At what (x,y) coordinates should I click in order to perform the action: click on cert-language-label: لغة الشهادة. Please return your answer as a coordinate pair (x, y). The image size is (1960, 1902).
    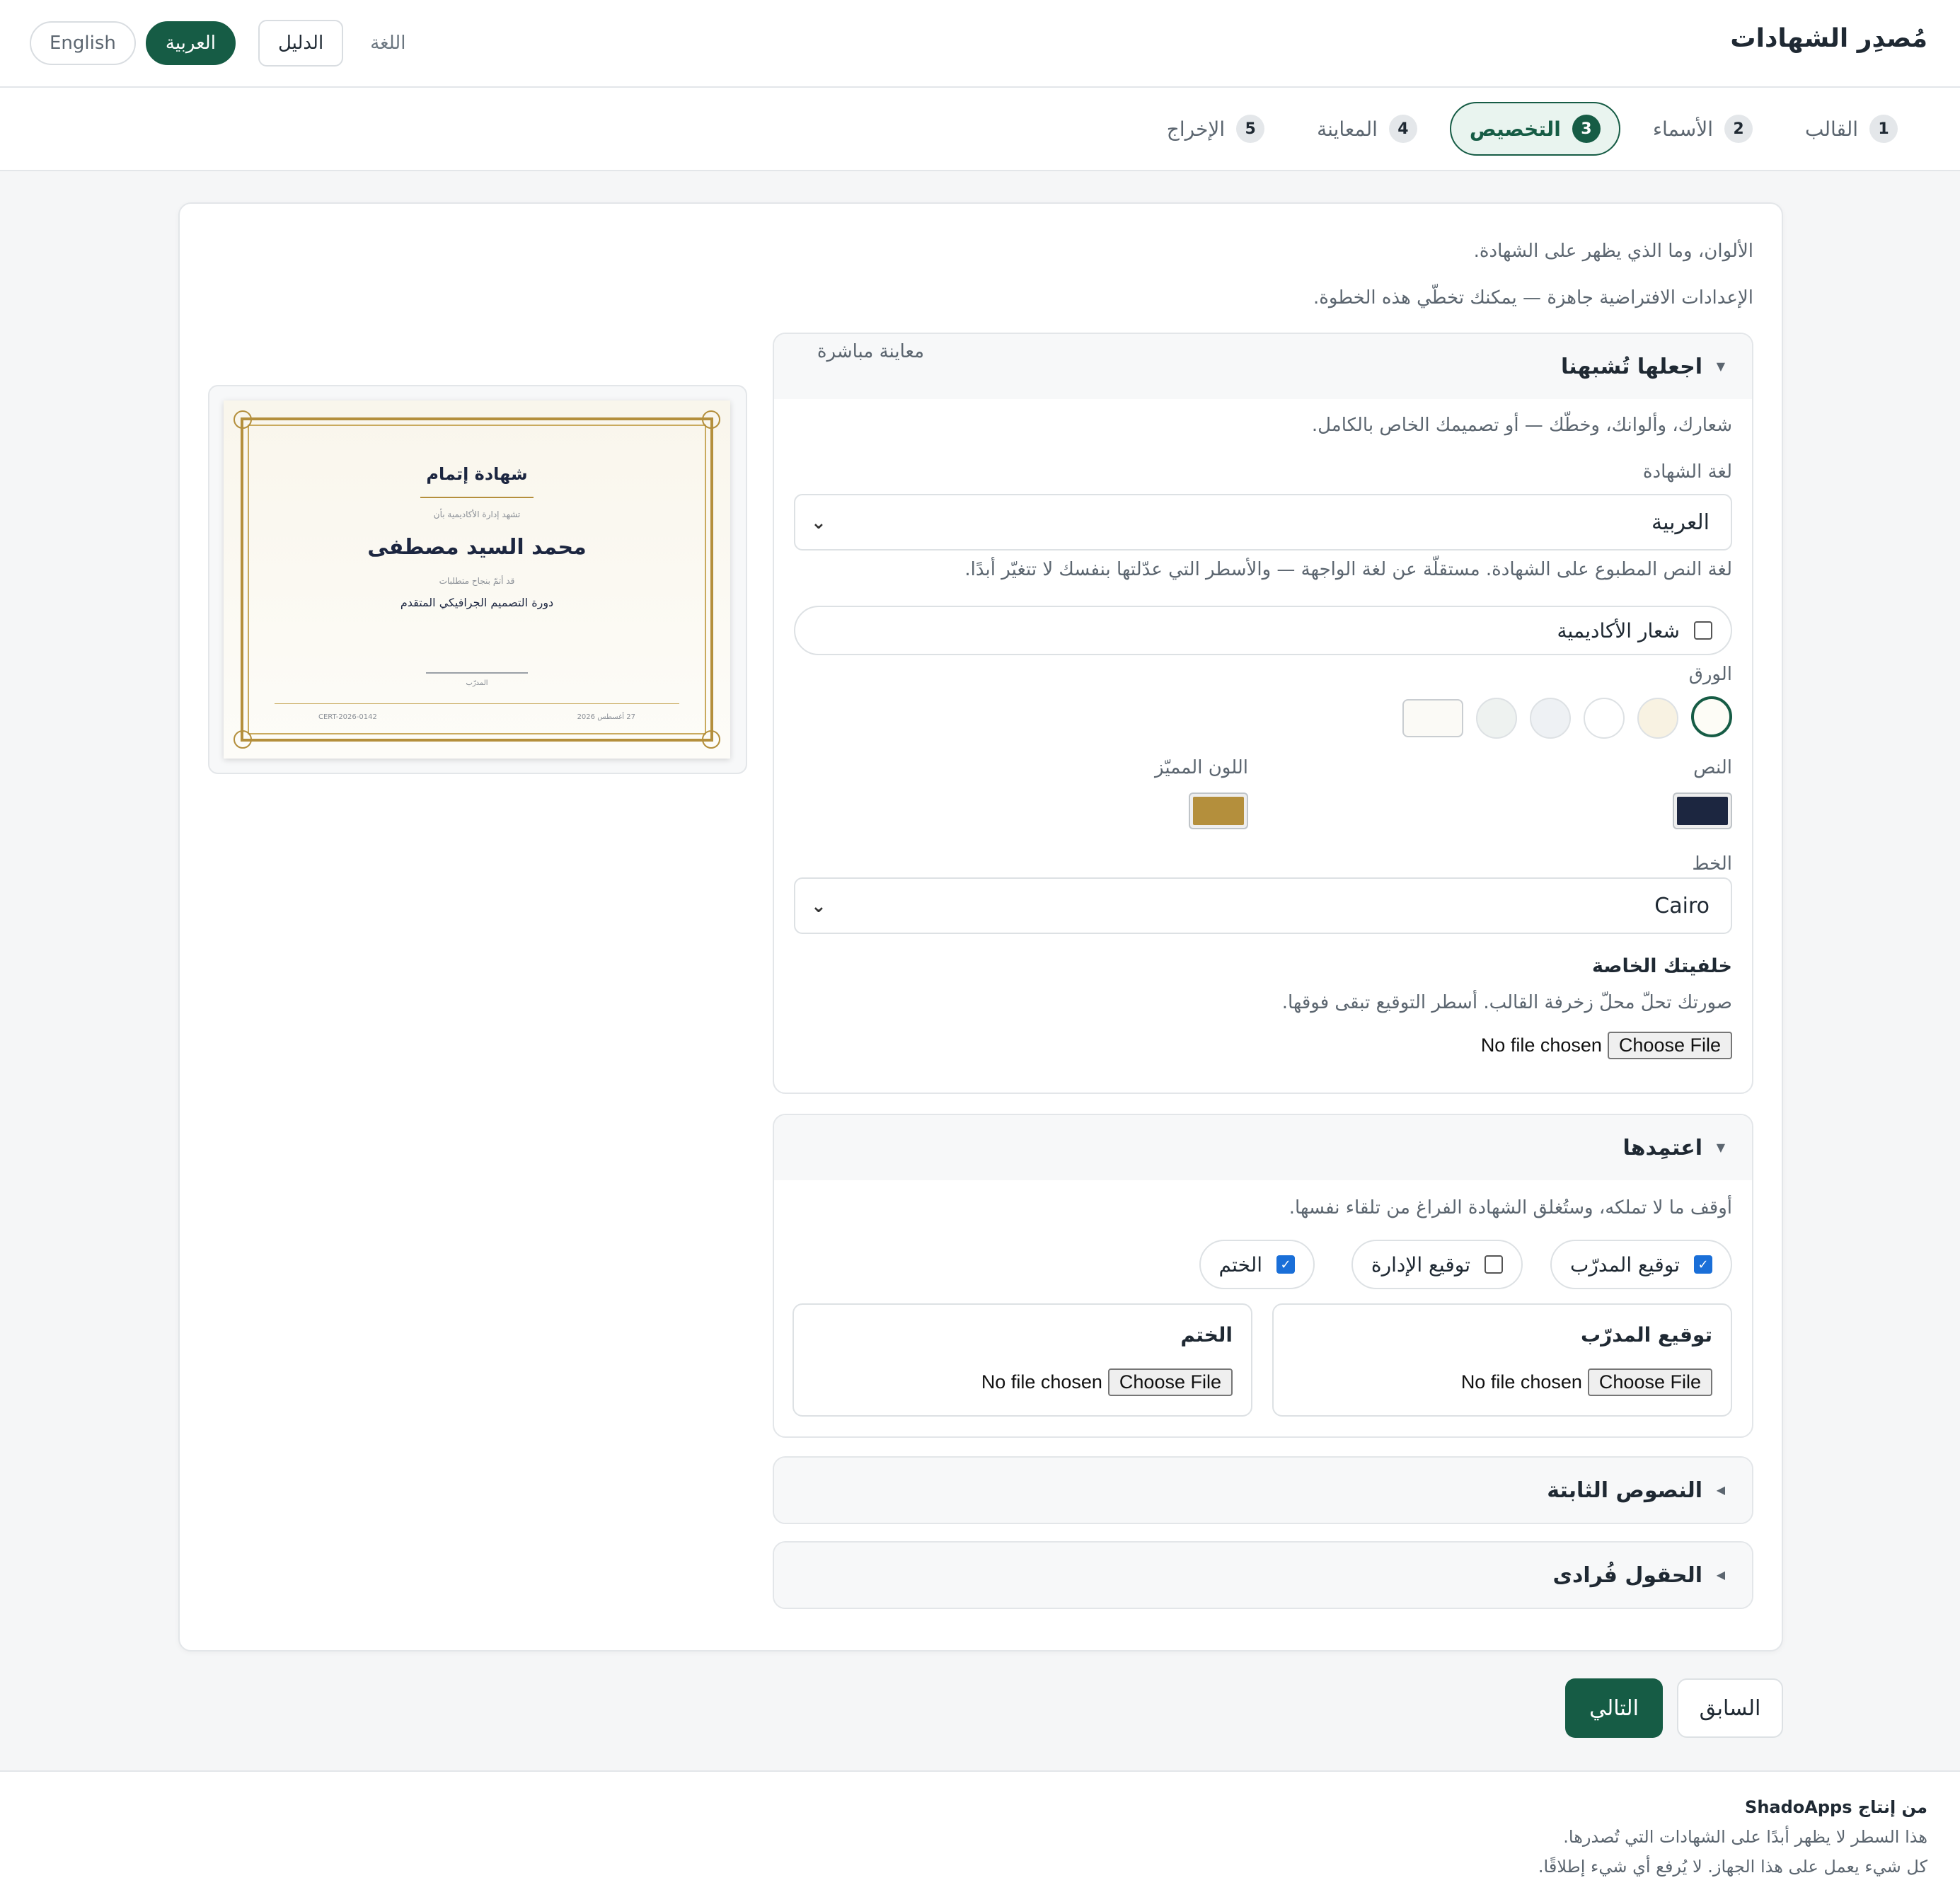
    Looking at the image, I should click on (1687, 472).